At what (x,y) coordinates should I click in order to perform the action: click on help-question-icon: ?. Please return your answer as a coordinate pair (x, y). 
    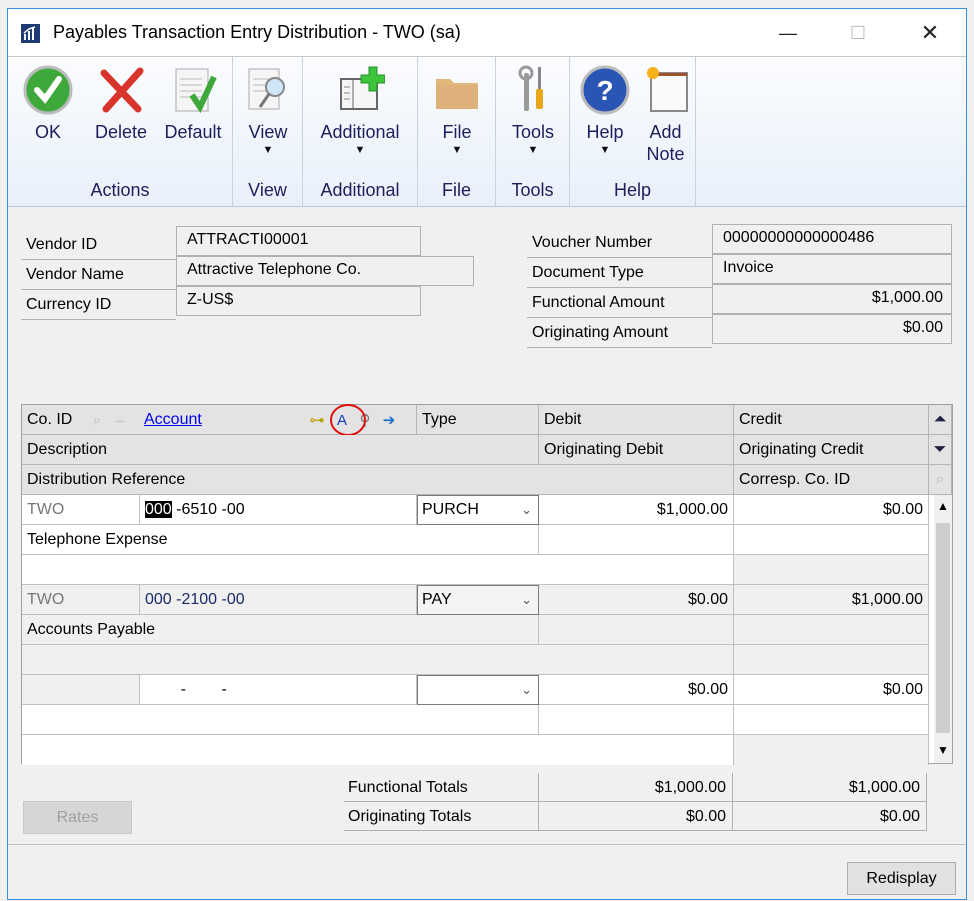
    Looking at the image, I should click on (605, 90).